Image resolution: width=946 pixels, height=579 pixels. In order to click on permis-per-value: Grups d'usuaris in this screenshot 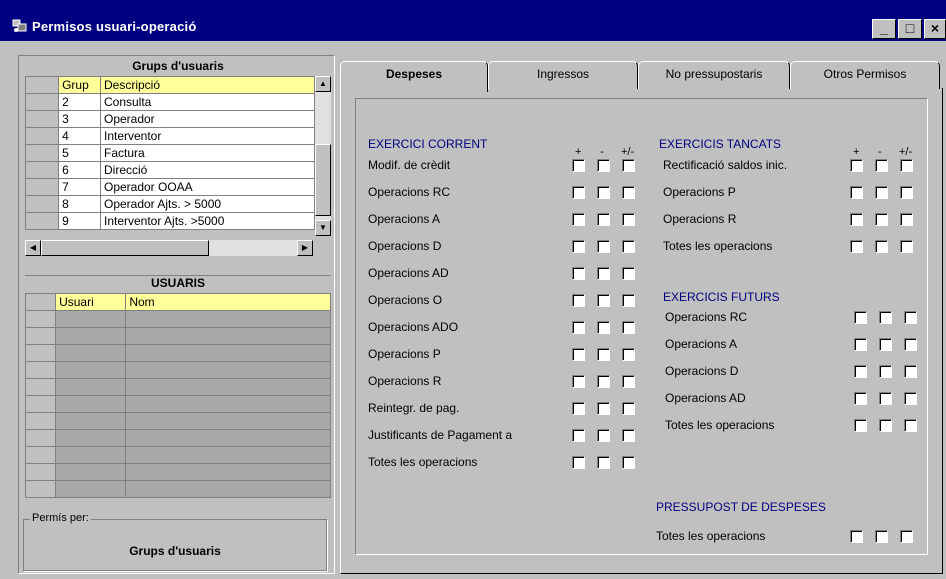, I will do `click(175, 551)`.